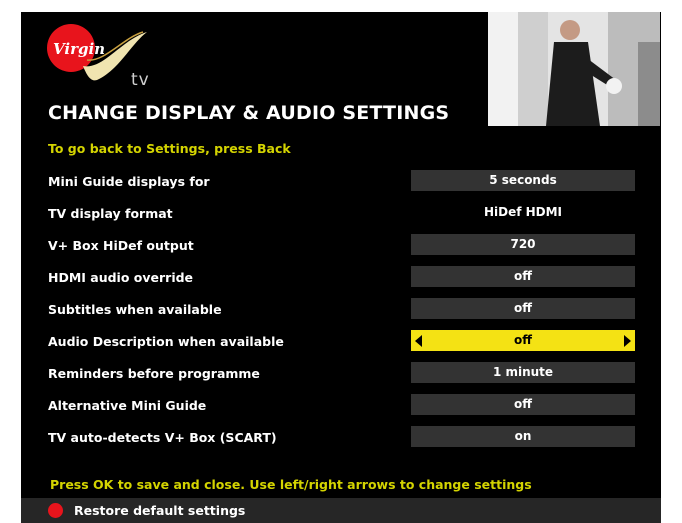  Describe the element at coordinates (341, 375) in the screenshot. I see `setting-row-reminders: Reminders before programme 1 minute` at that location.